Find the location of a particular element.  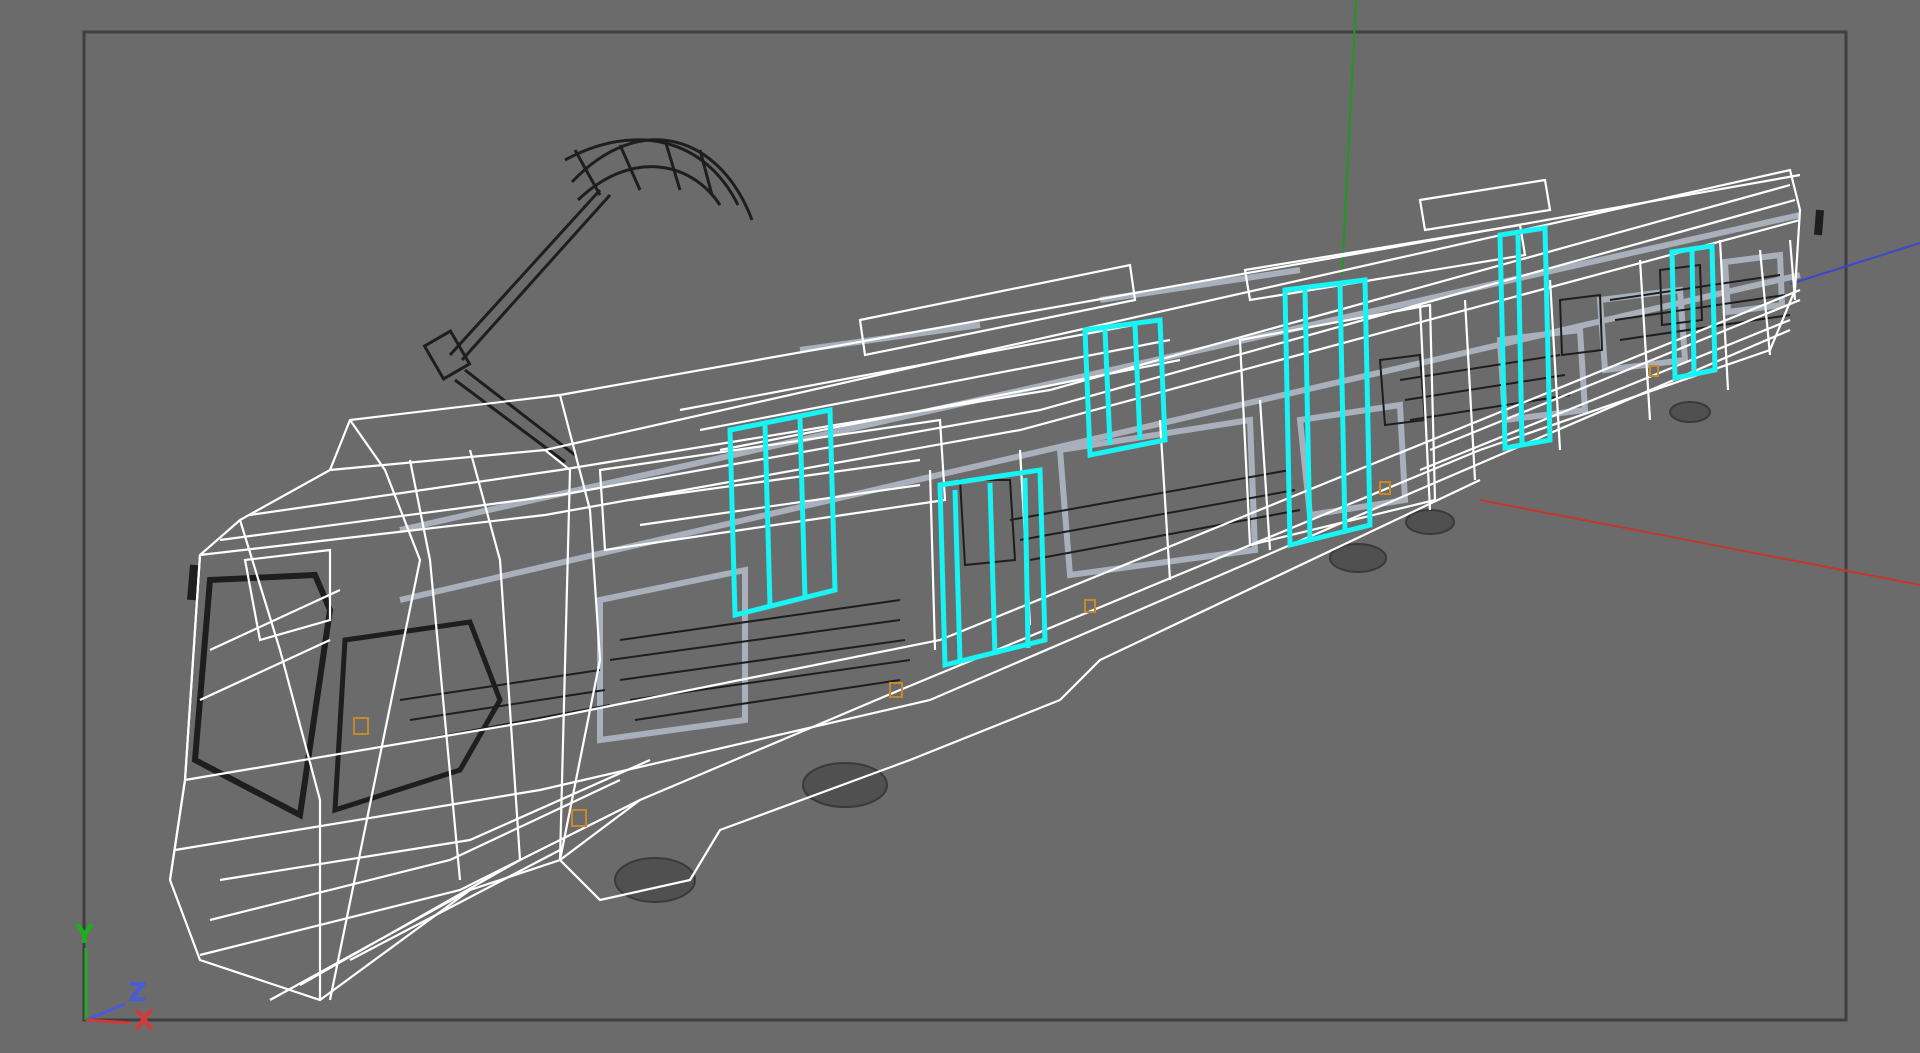

world-axis-x is located at coordinates (1699, 542).